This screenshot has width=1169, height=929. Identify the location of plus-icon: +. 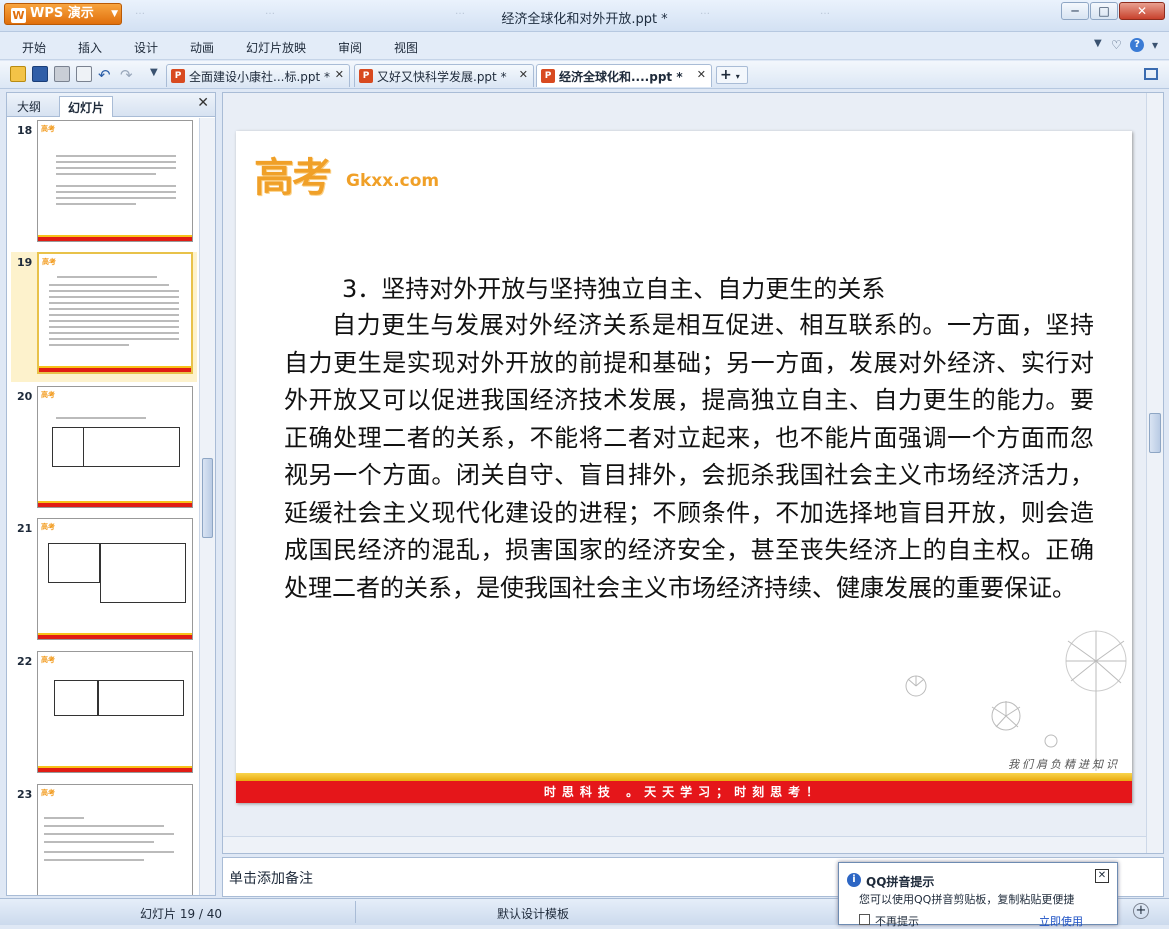
(726, 75).